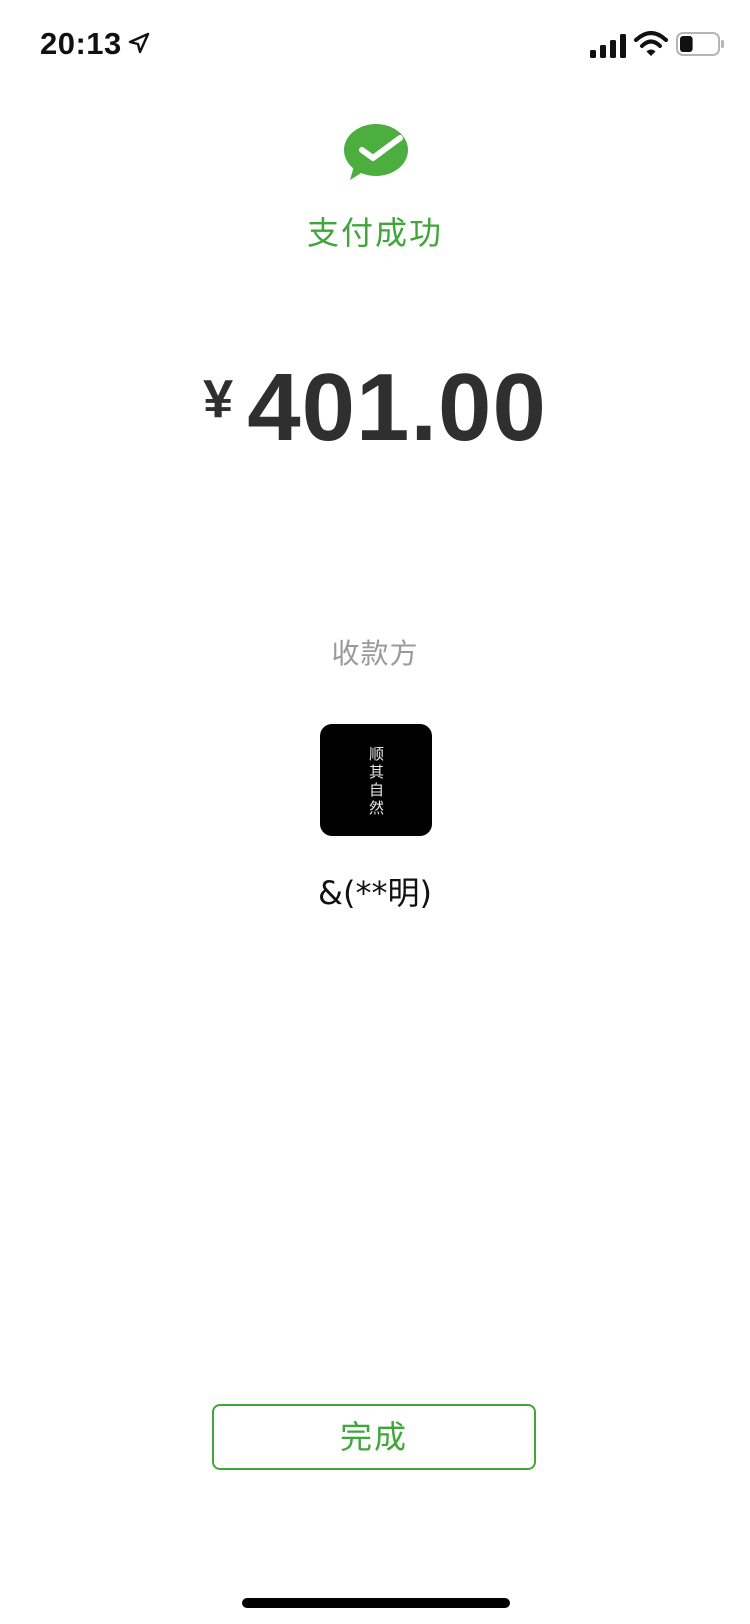 The height and width of the screenshot is (1624, 750). Describe the element at coordinates (139, 43) in the screenshot. I see `location-arrow-icon` at that location.